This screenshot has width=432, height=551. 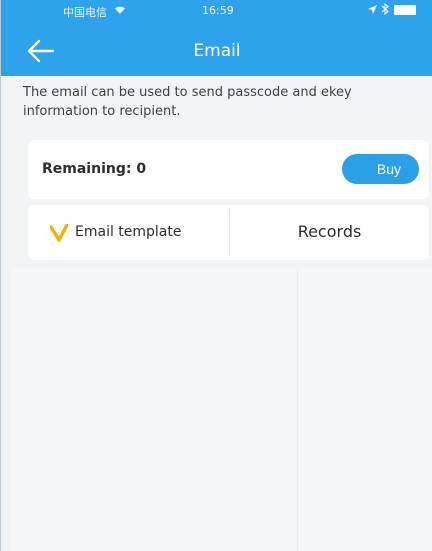 What do you see at coordinates (59, 233) in the screenshot?
I see `check-icon` at bounding box center [59, 233].